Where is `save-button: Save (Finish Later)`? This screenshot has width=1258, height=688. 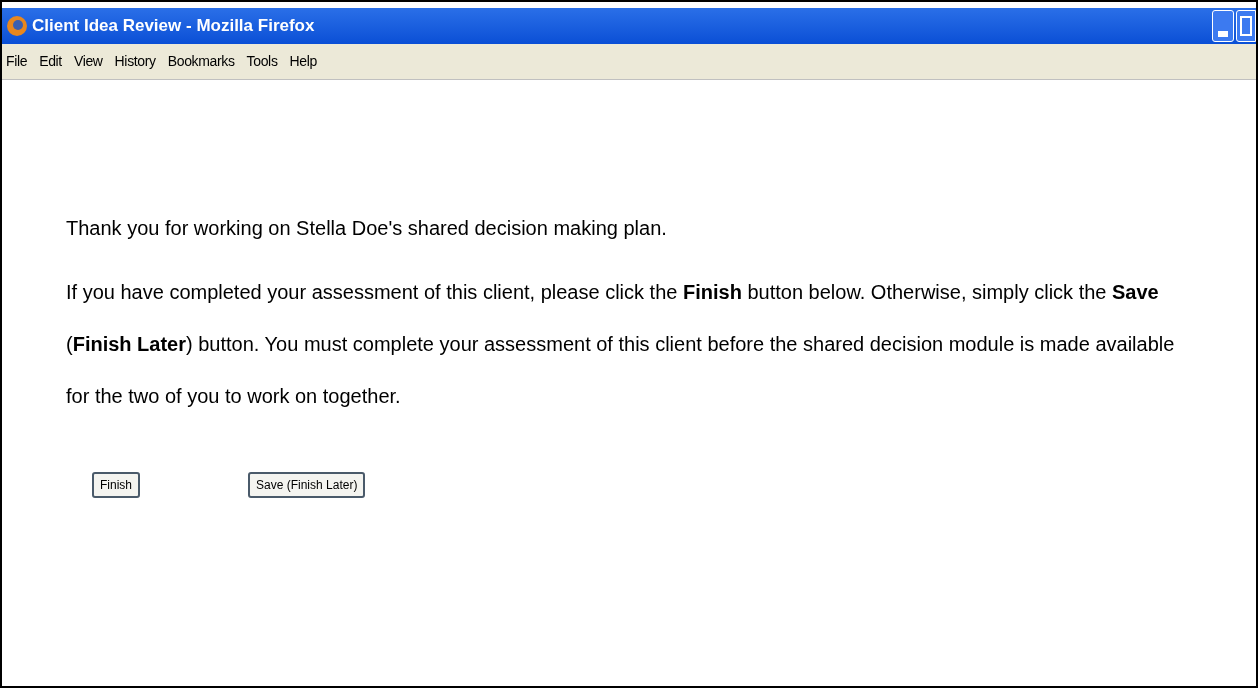 save-button: Save (Finish Later) is located at coordinates (307, 485).